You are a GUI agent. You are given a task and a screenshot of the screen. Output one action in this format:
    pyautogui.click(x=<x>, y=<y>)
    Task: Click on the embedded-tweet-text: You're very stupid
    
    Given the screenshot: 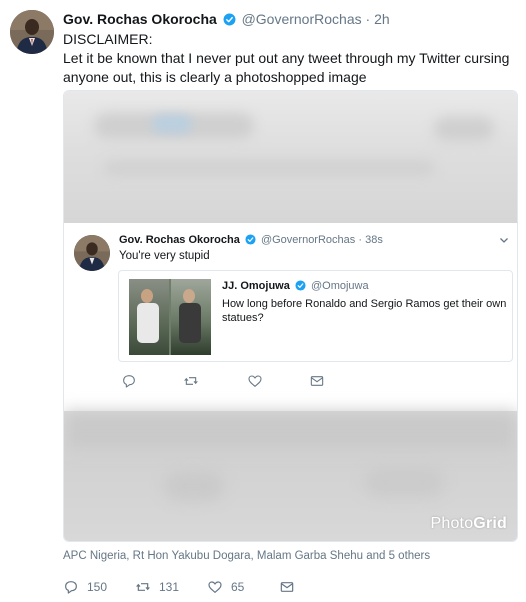 What is the action you would take?
    pyautogui.click(x=164, y=256)
    